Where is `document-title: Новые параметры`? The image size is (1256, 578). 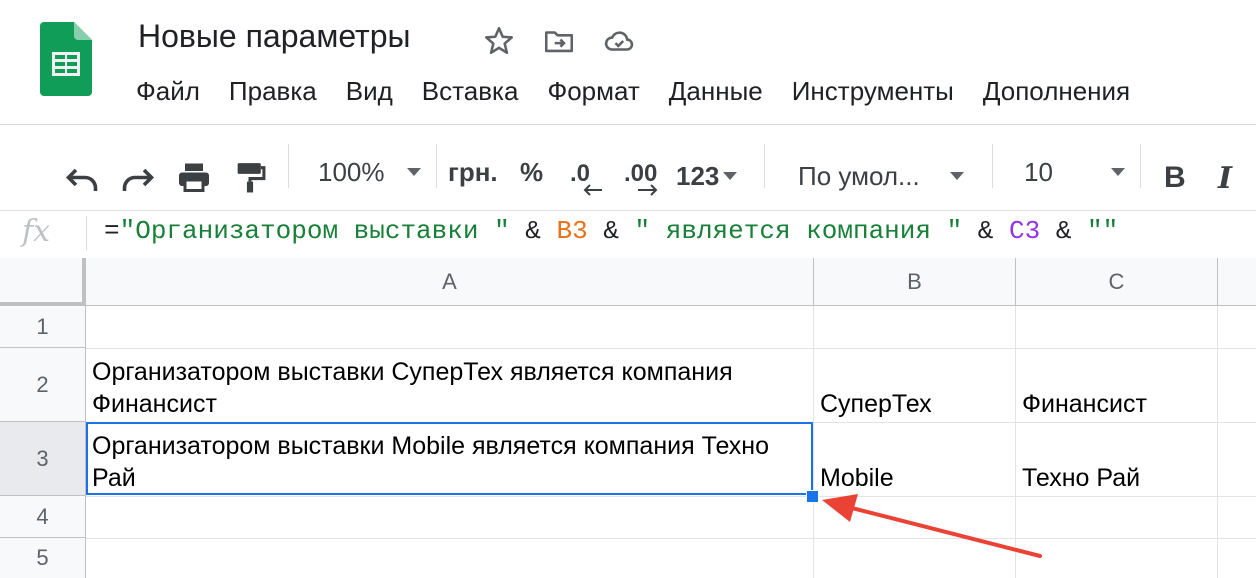 document-title: Новые параметры is located at coordinates (274, 36).